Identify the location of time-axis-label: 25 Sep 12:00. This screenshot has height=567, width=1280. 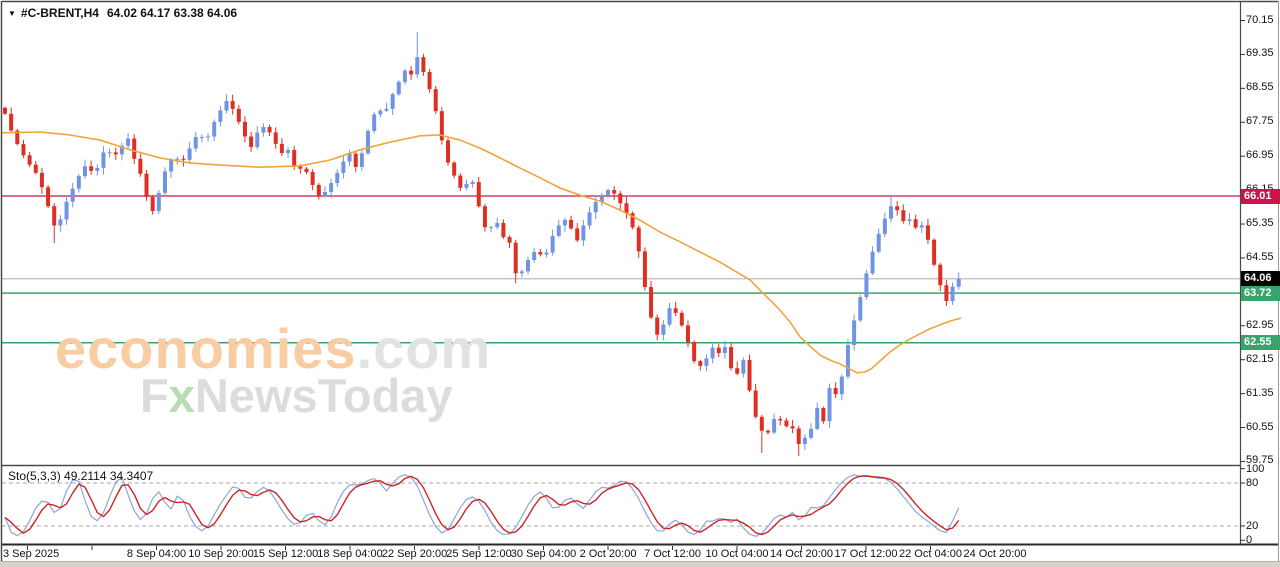
(478, 554).